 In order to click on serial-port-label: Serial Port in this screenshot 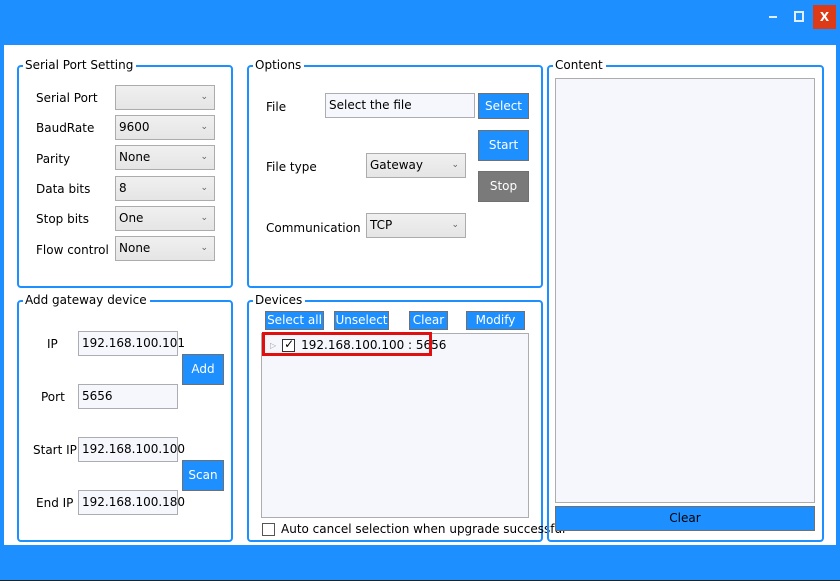, I will do `click(67, 98)`.